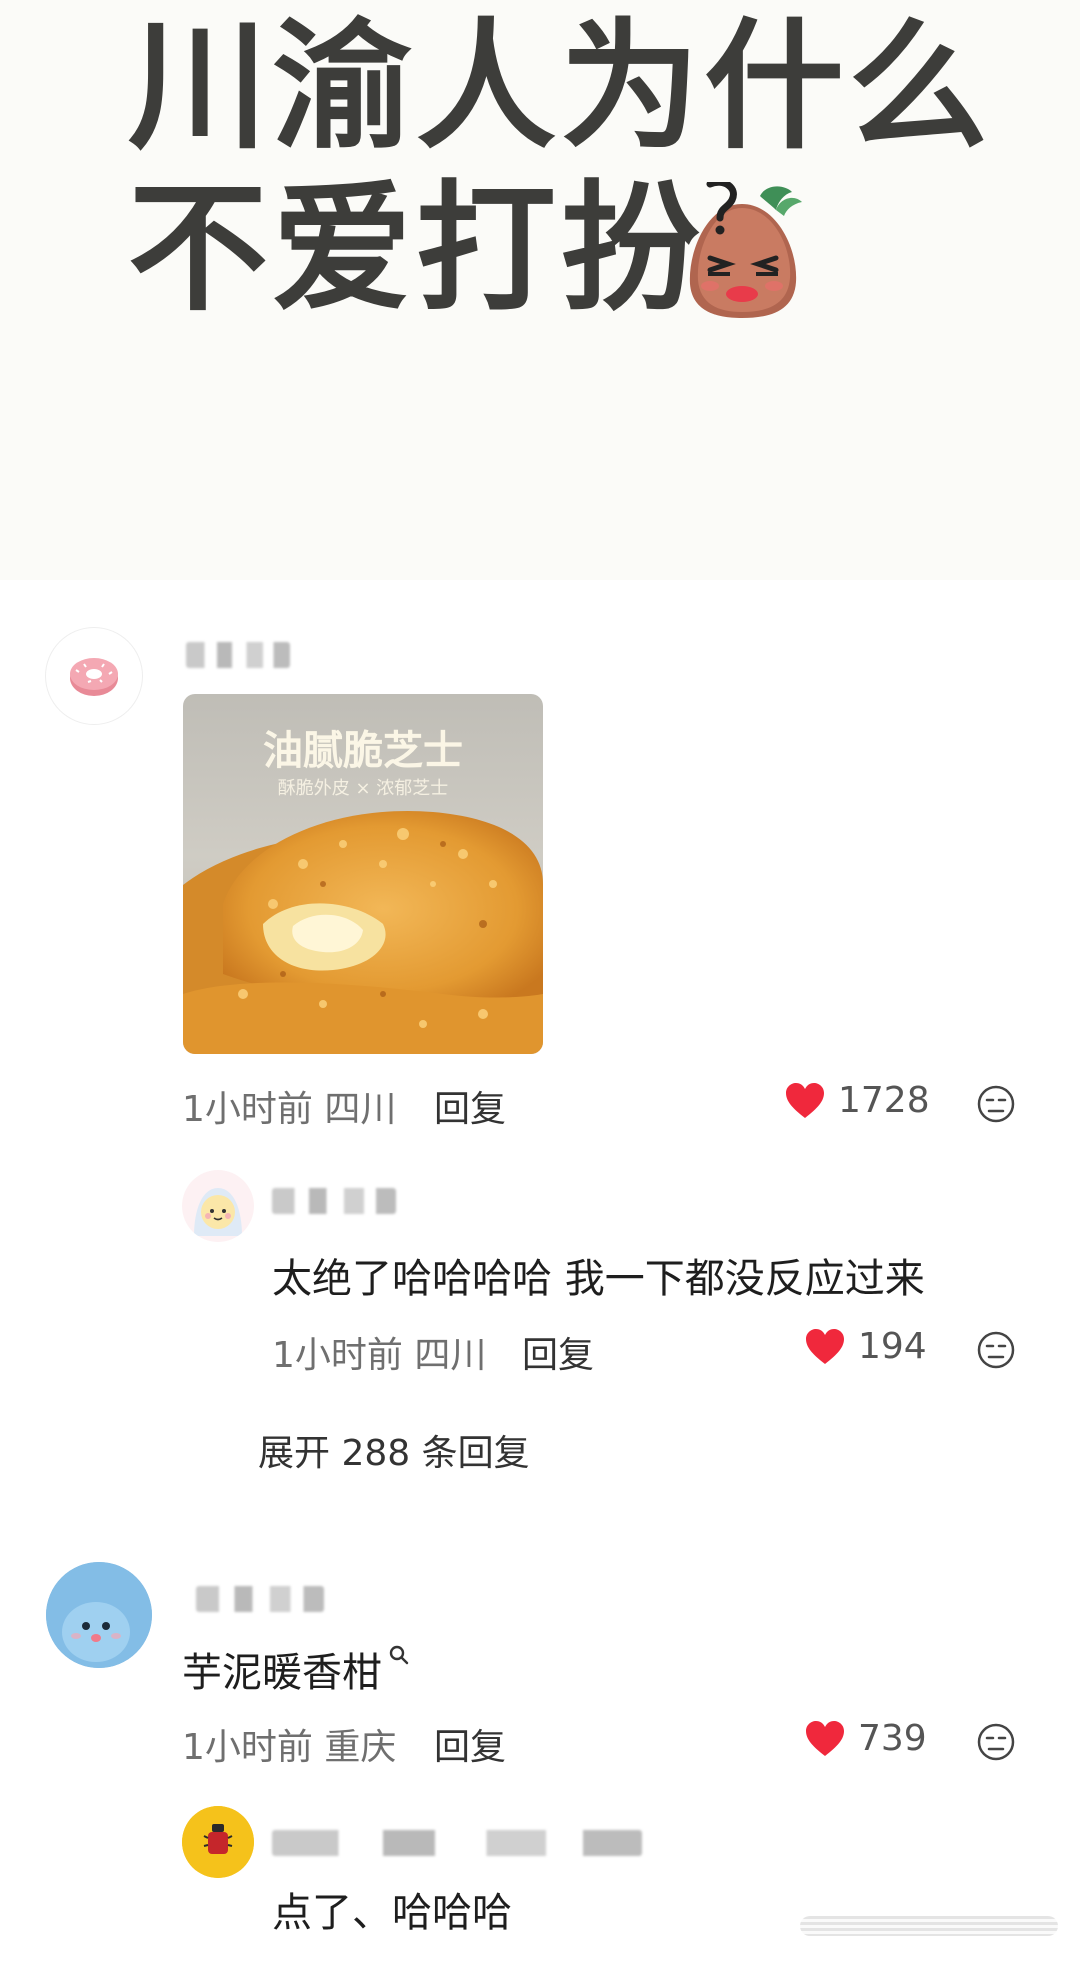  What do you see at coordinates (560, 87) in the screenshot?
I see `post-title-line1: 川渝人为什么` at bounding box center [560, 87].